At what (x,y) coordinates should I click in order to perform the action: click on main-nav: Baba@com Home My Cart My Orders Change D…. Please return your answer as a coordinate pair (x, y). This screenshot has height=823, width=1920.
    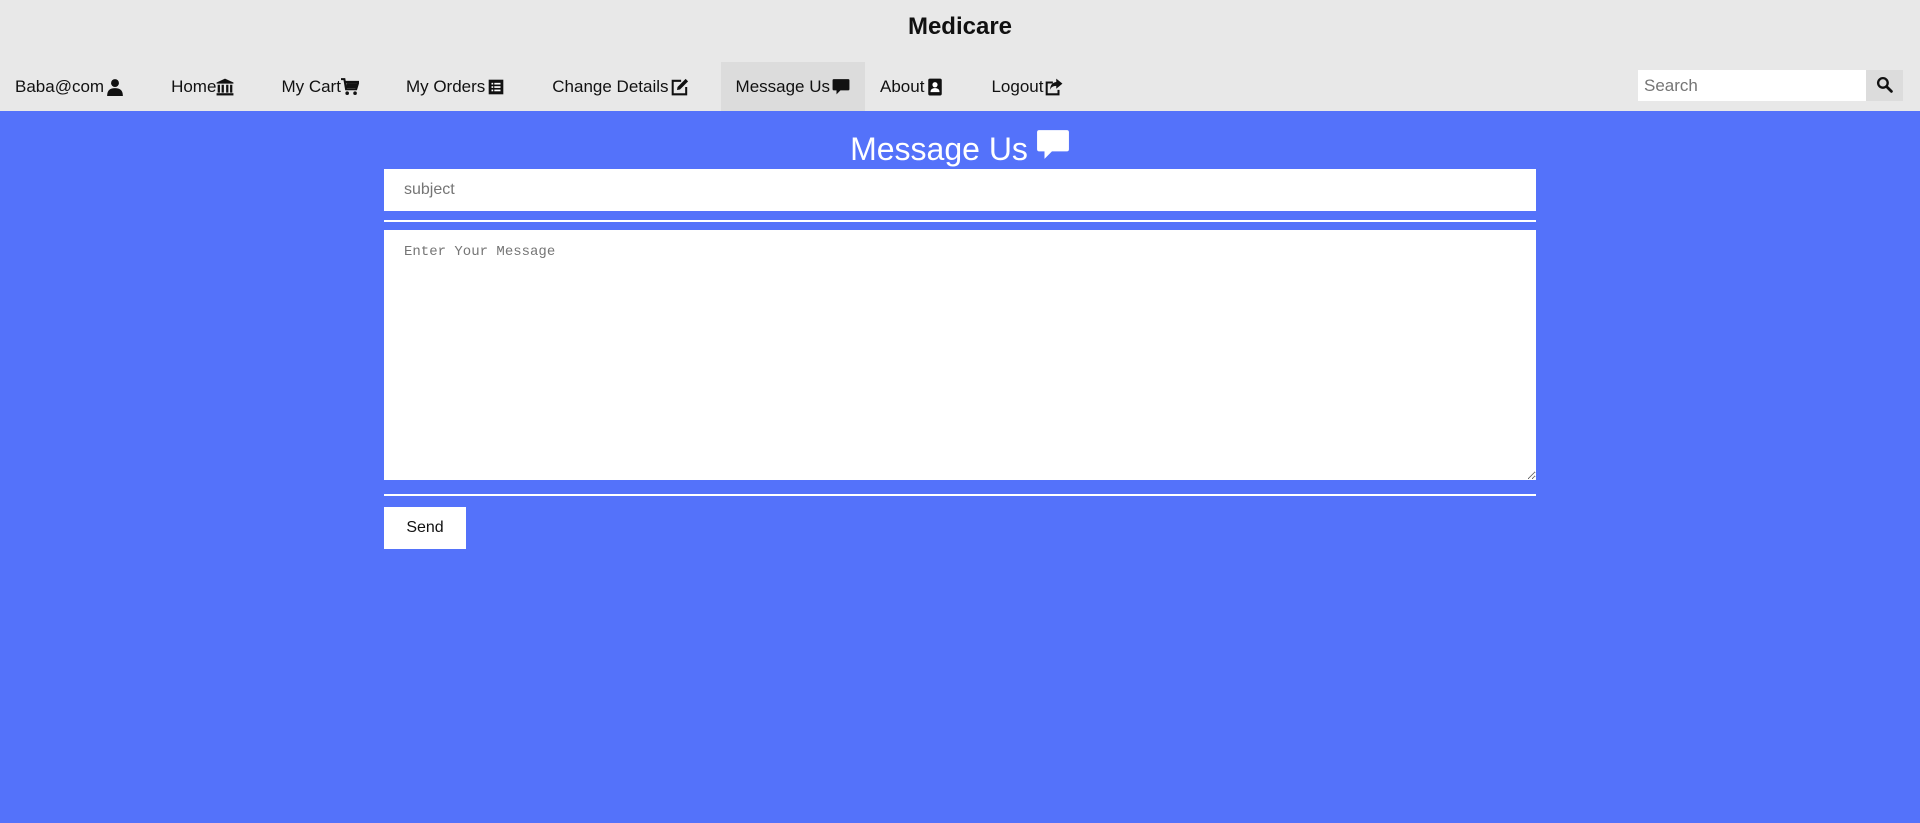
    Looking at the image, I should click on (539, 86).